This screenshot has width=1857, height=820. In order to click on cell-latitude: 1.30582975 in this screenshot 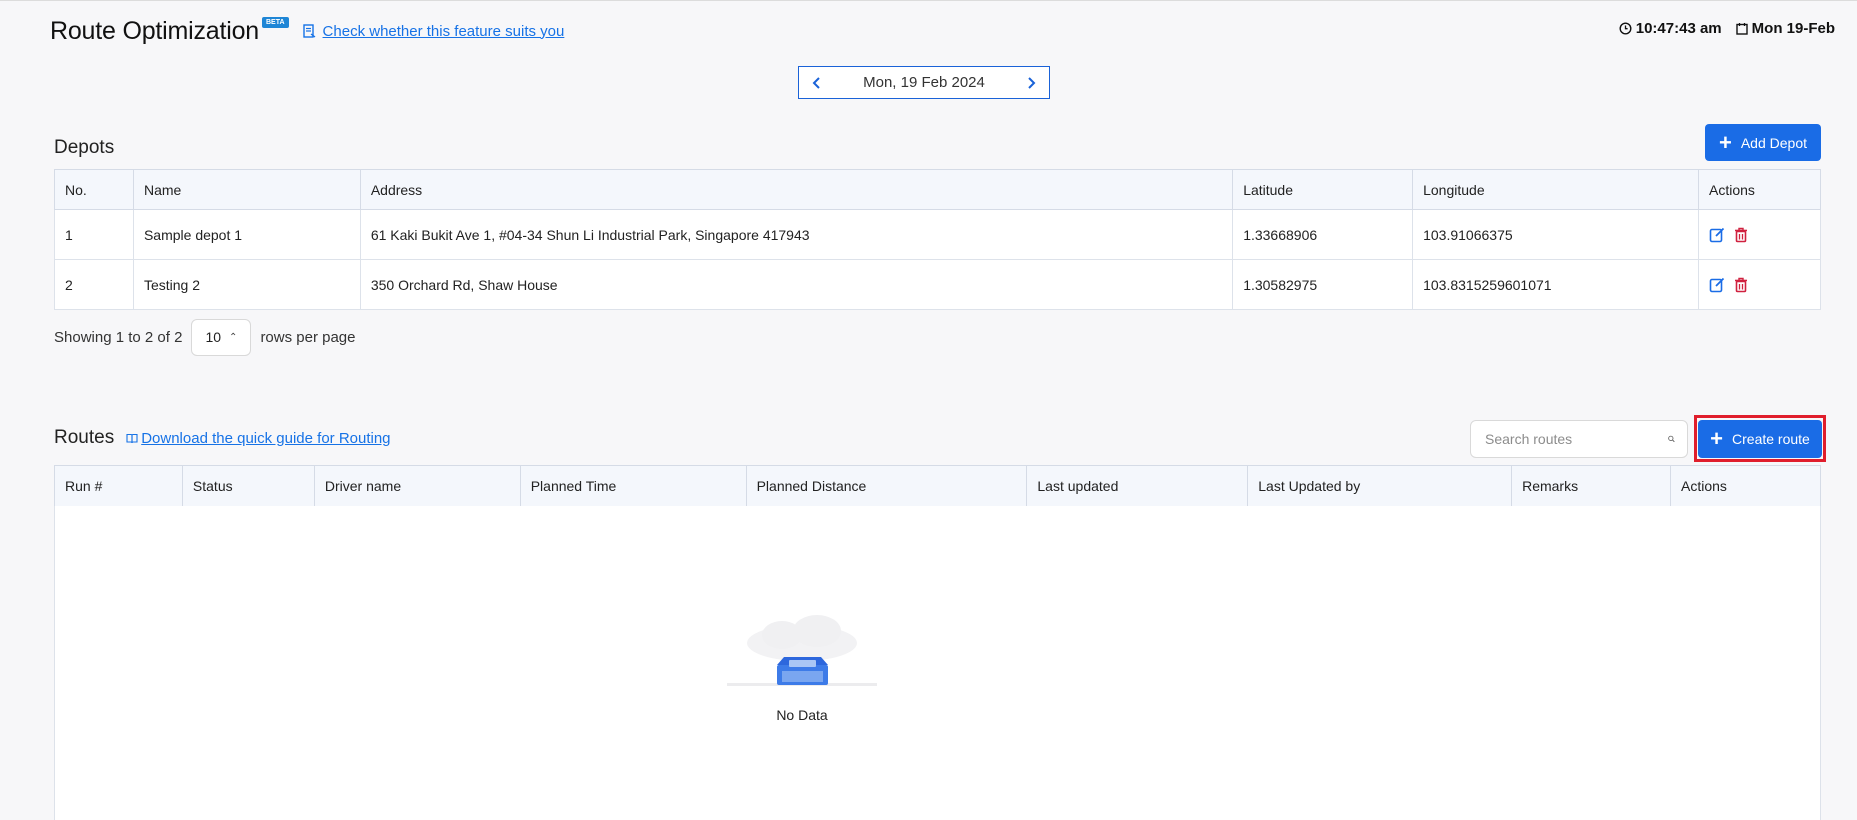, I will do `click(1323, 284)`.